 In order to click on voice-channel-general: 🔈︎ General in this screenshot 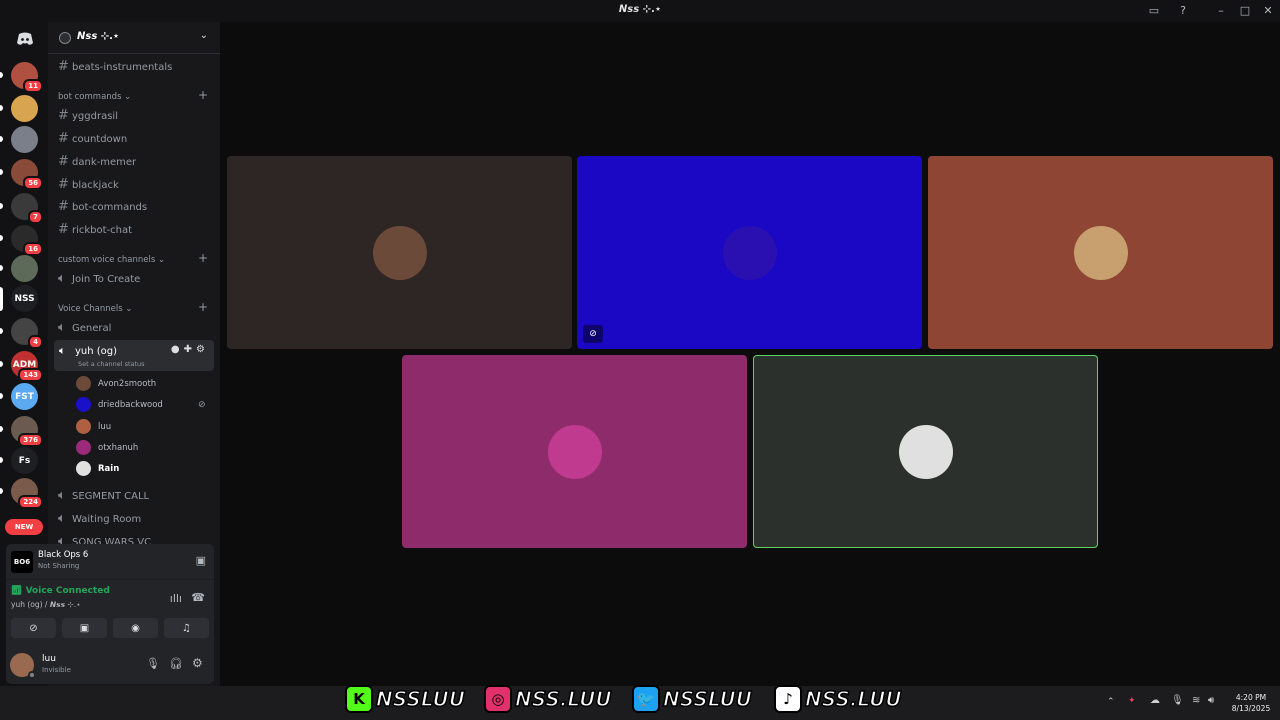, I will do `click(84, 327)`.